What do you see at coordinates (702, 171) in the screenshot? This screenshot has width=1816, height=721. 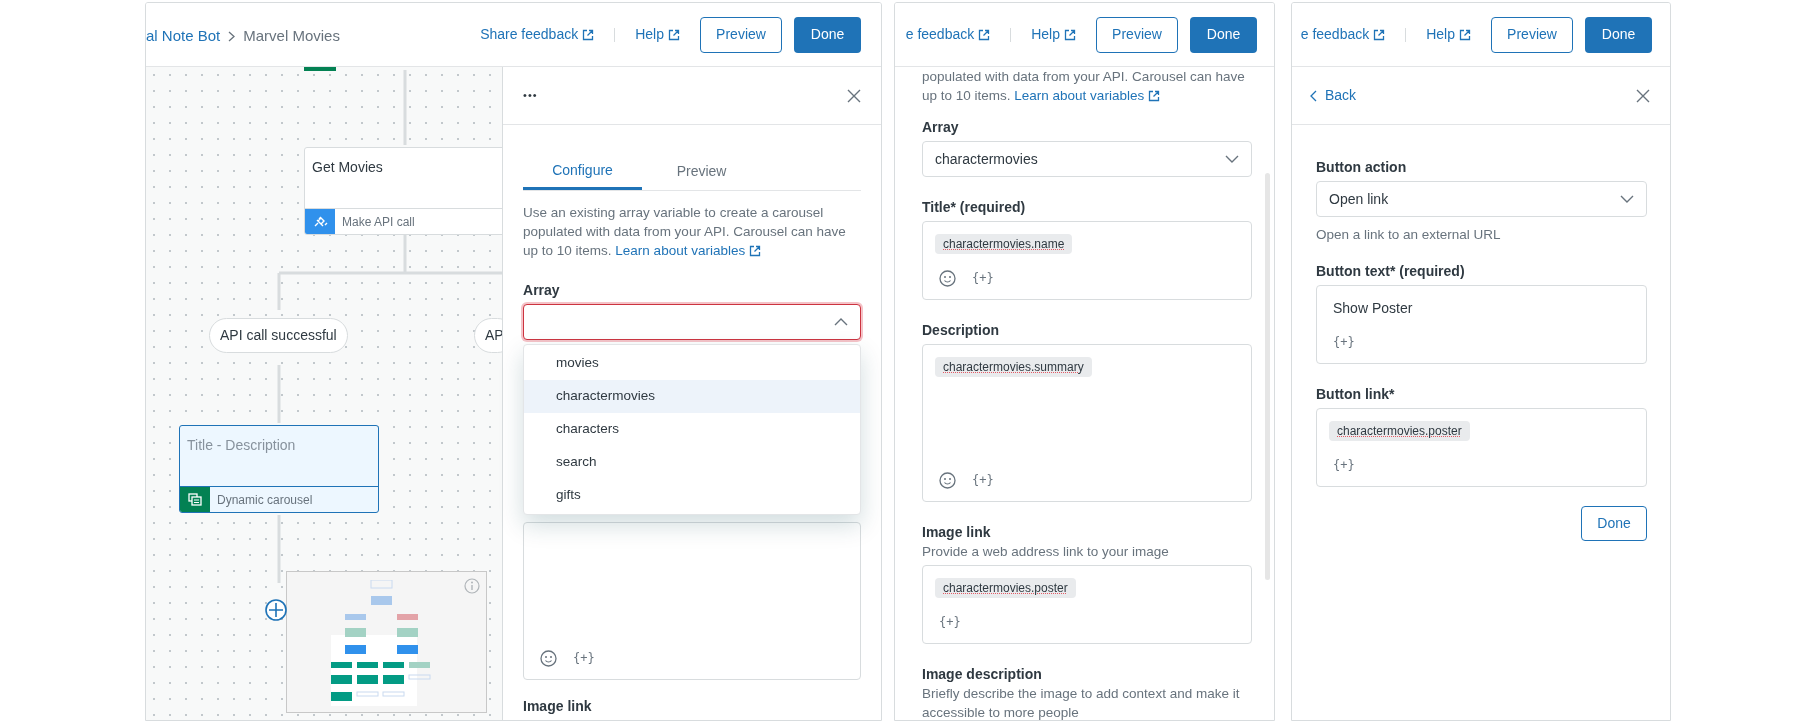 I see `tab: Preview` at bounding box center [702, 171].